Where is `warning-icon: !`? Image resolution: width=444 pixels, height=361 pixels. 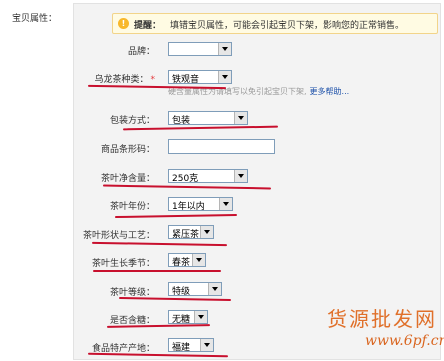
warning-icon: ! is located at coordinates (123, 23).